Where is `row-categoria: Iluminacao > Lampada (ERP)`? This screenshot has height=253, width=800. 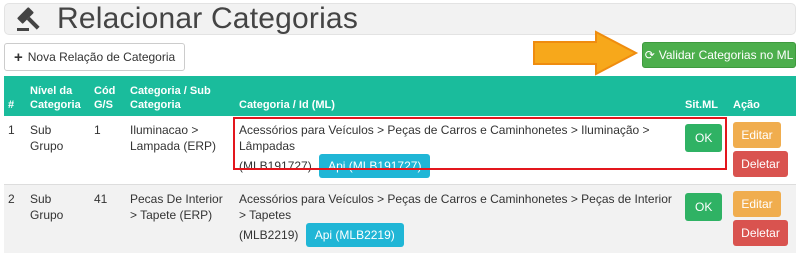 row-categoria: Iluminacao > Lampada (ERP) is located at coordinates (180, 150).